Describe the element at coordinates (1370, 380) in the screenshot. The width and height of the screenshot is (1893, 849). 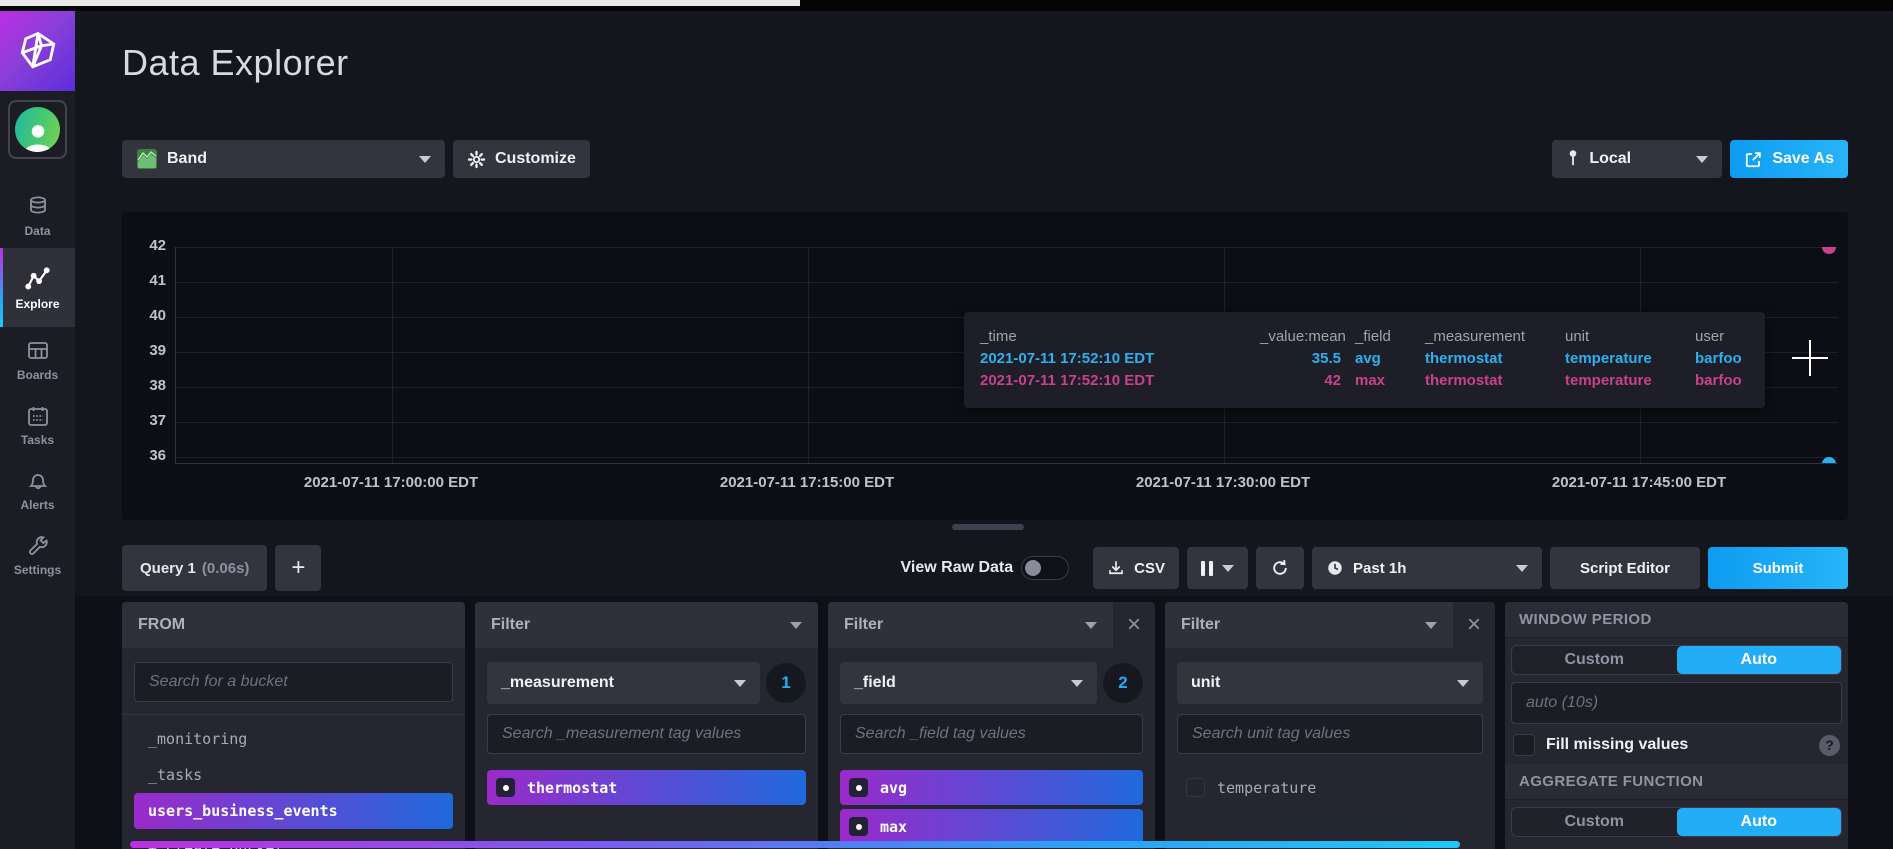
I see `tooltip-cell-field: max` at that location.